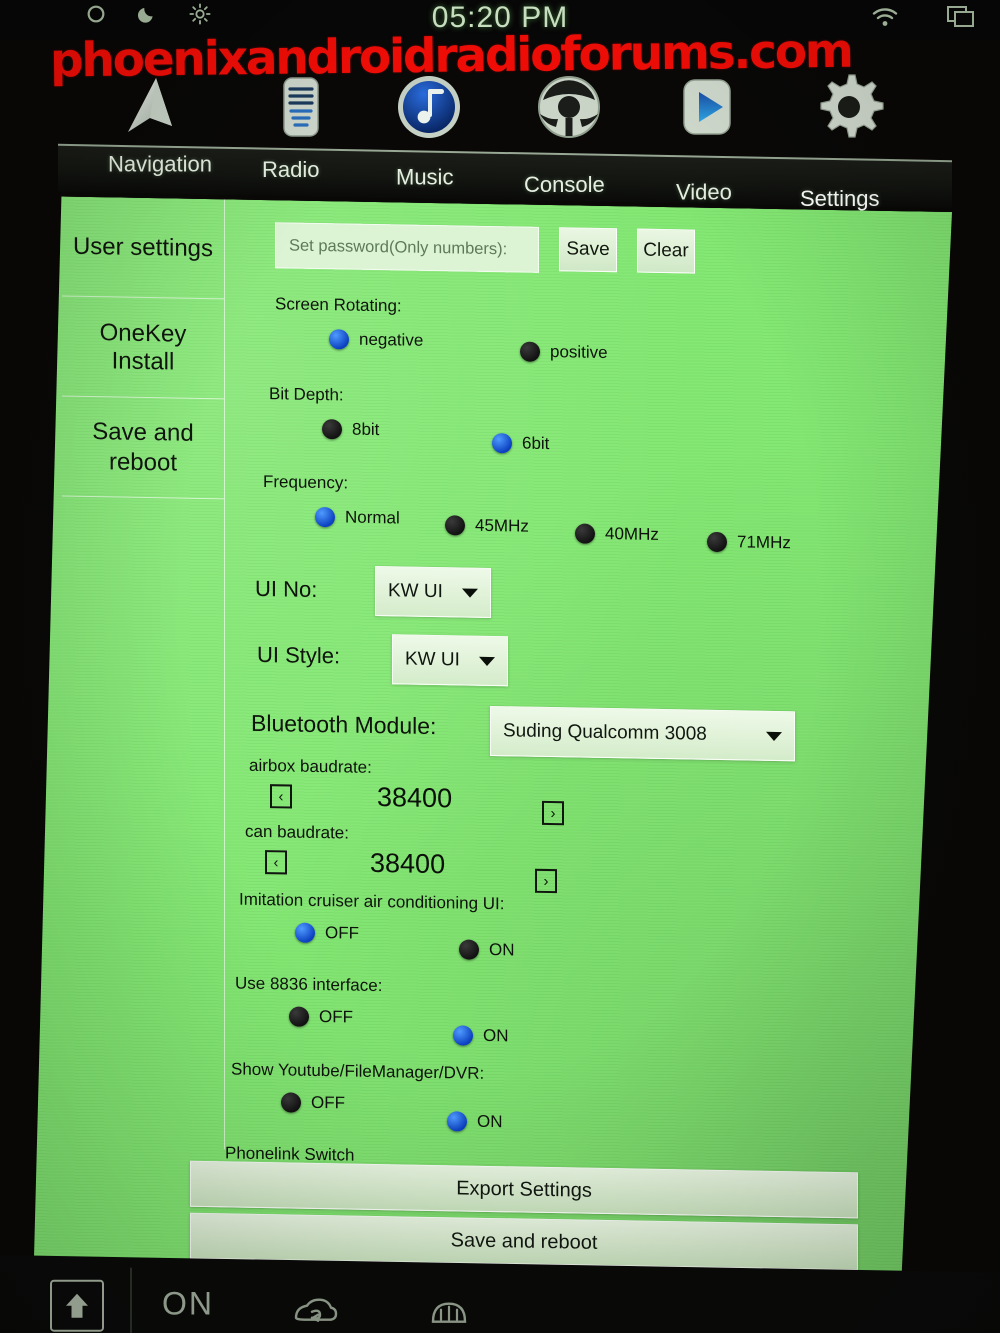  I want to click on option-label: Normal, so click(372, 517).